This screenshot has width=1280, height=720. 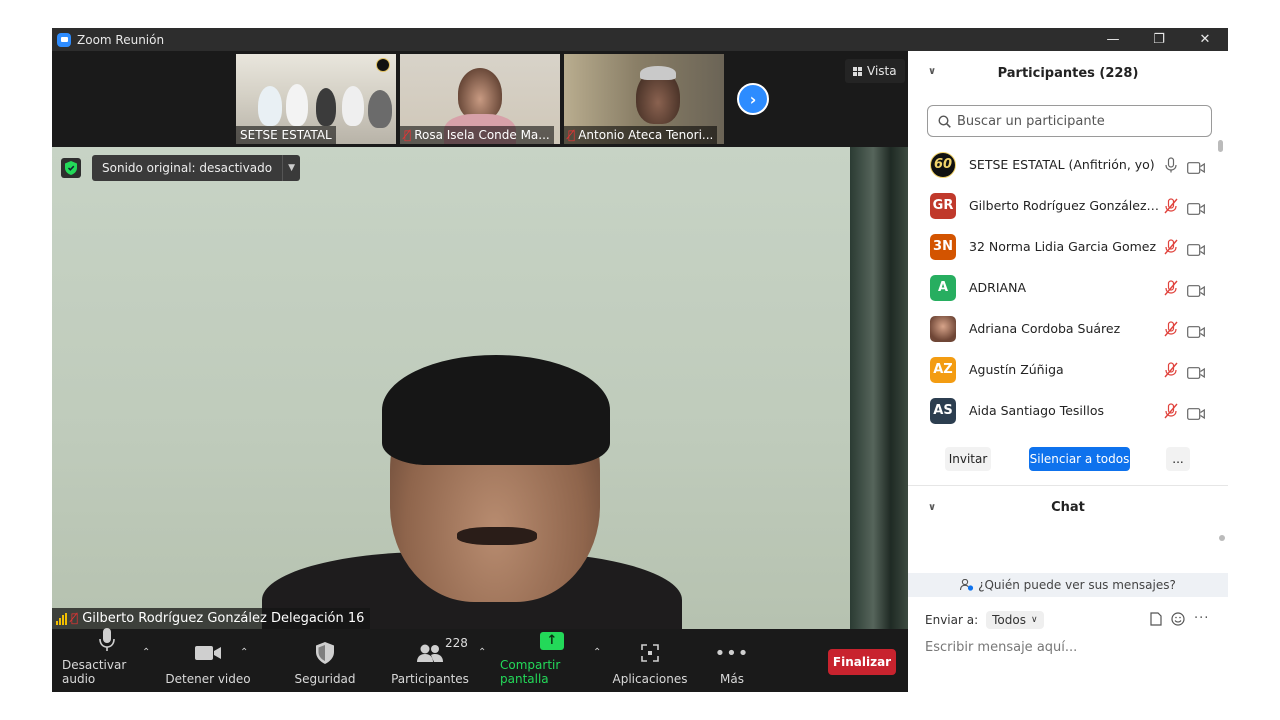 I want to click on stop-video-button: Detener video, so click(x=208, y=660).